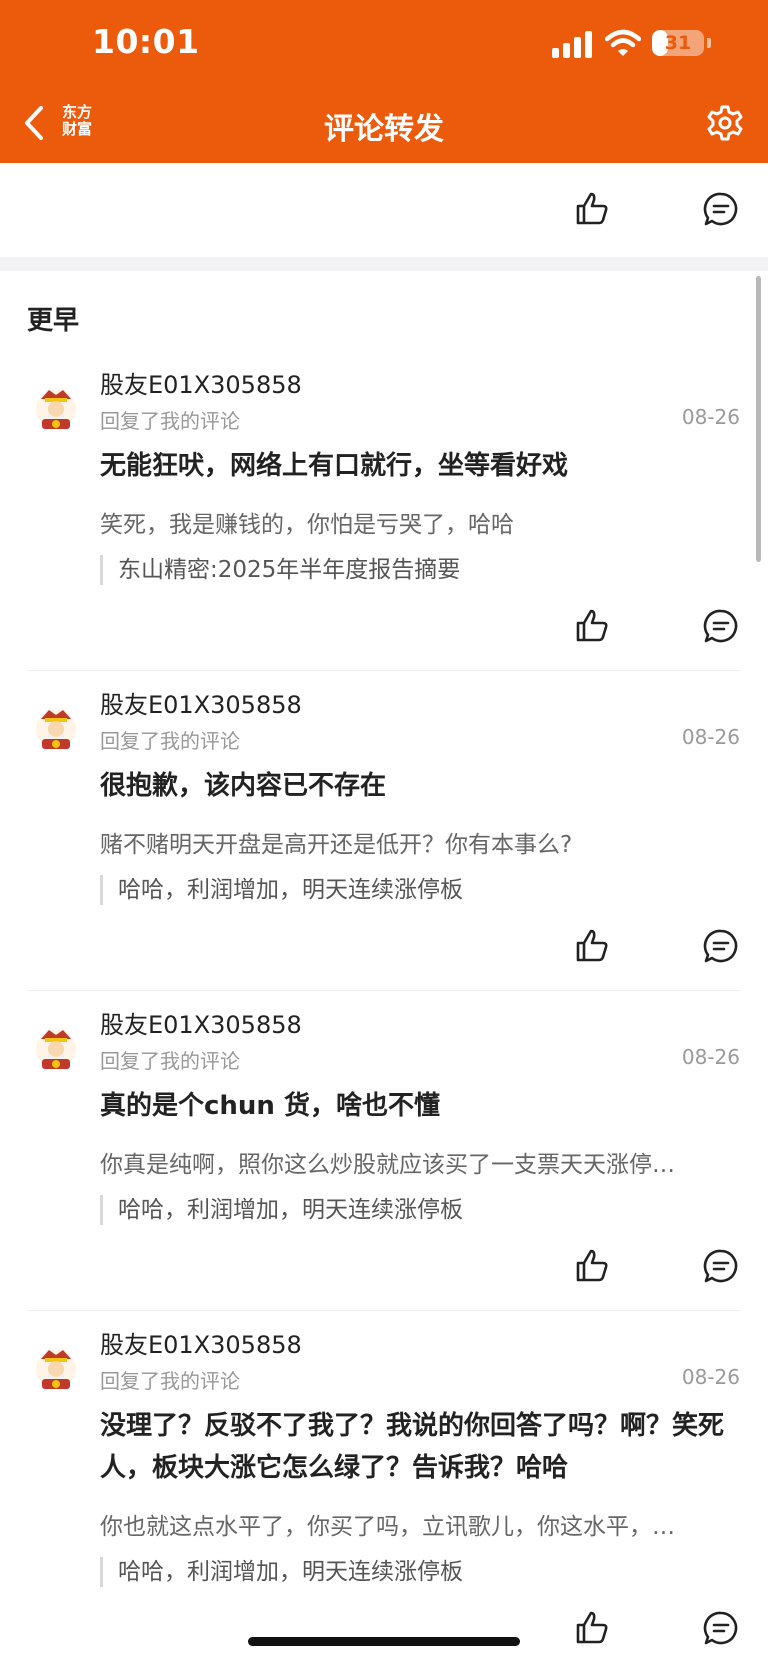 The image size is (768, 1662). I want to click on battery-level-text: 31, so click(678, 43).